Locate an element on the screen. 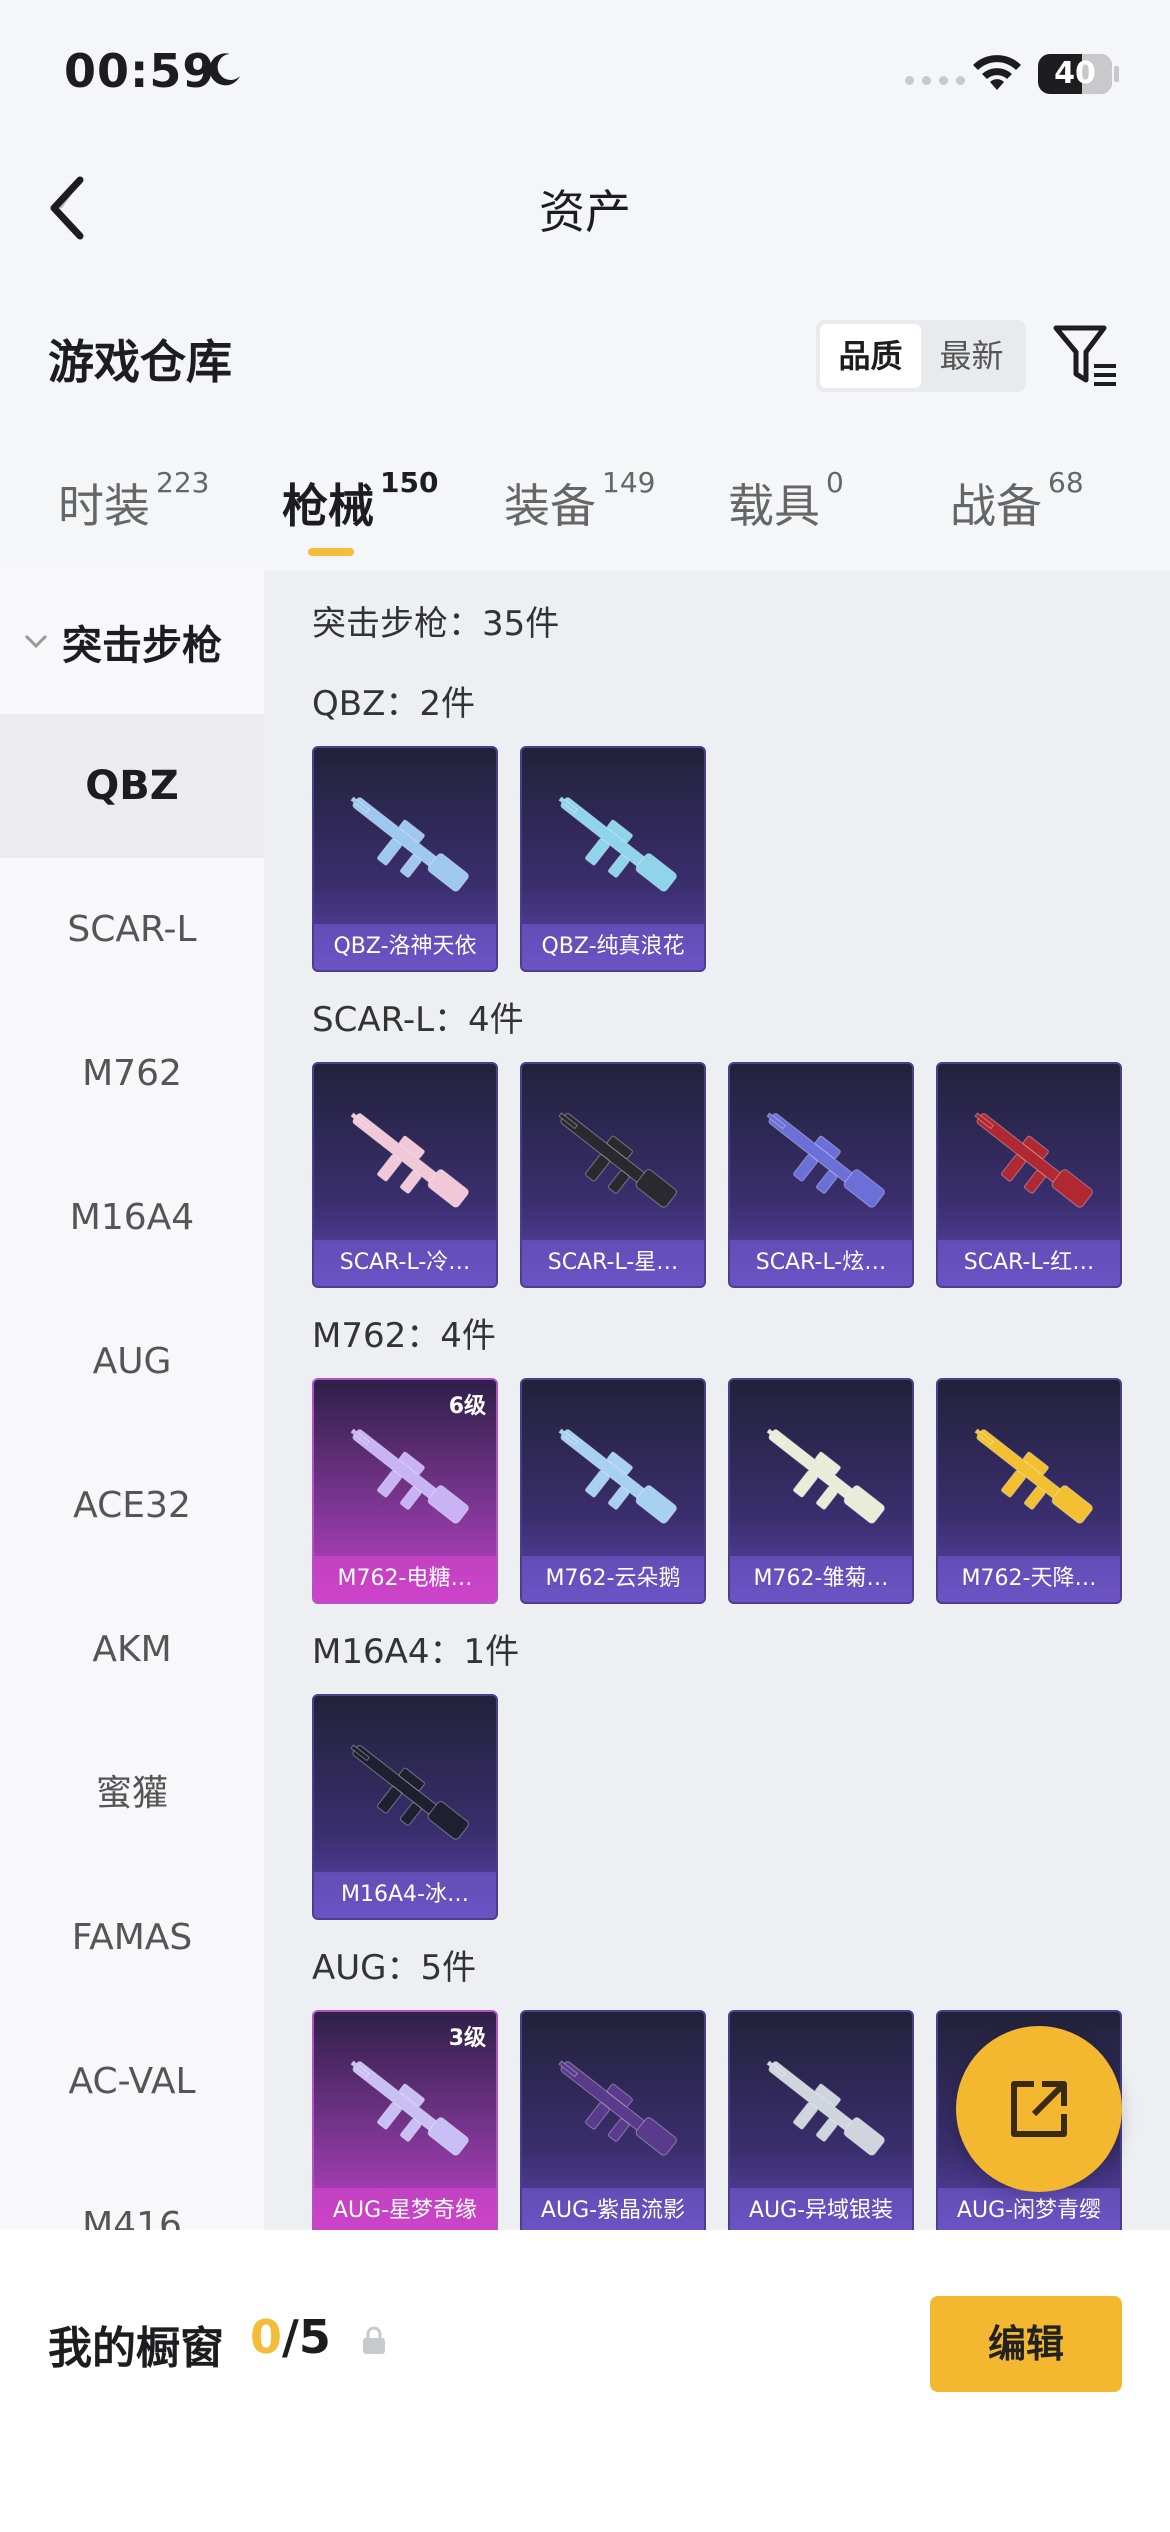  sidebar-group-assault-rifle: 突击步枪 is located at coordinates (132, 642).